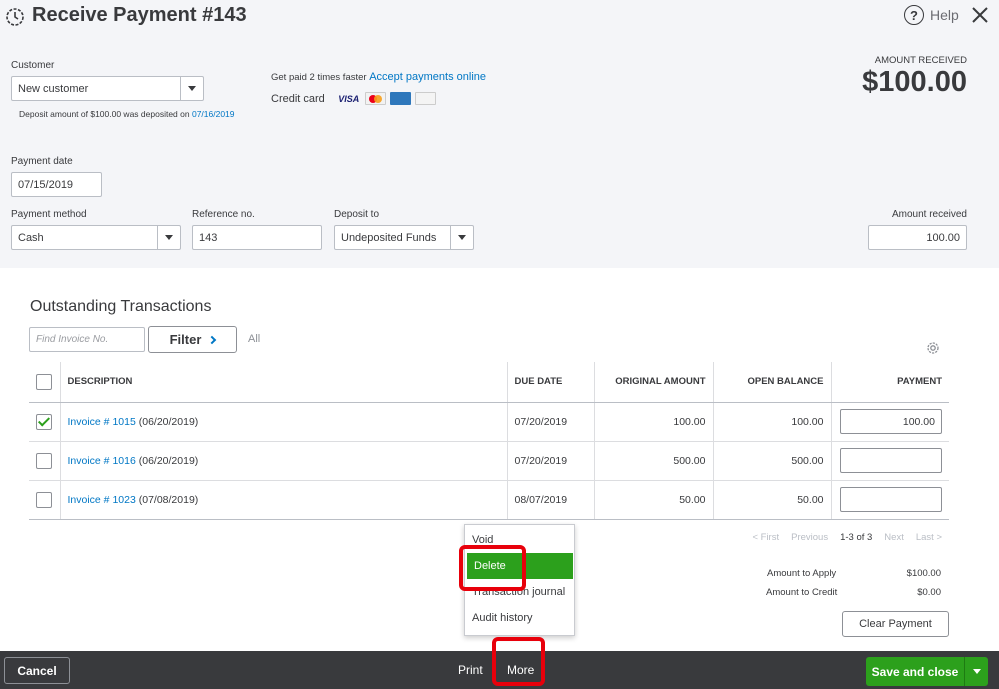 This screenshot has height=689, width=999. I want to click on payment-method-select: Cash, so click(96, 237).